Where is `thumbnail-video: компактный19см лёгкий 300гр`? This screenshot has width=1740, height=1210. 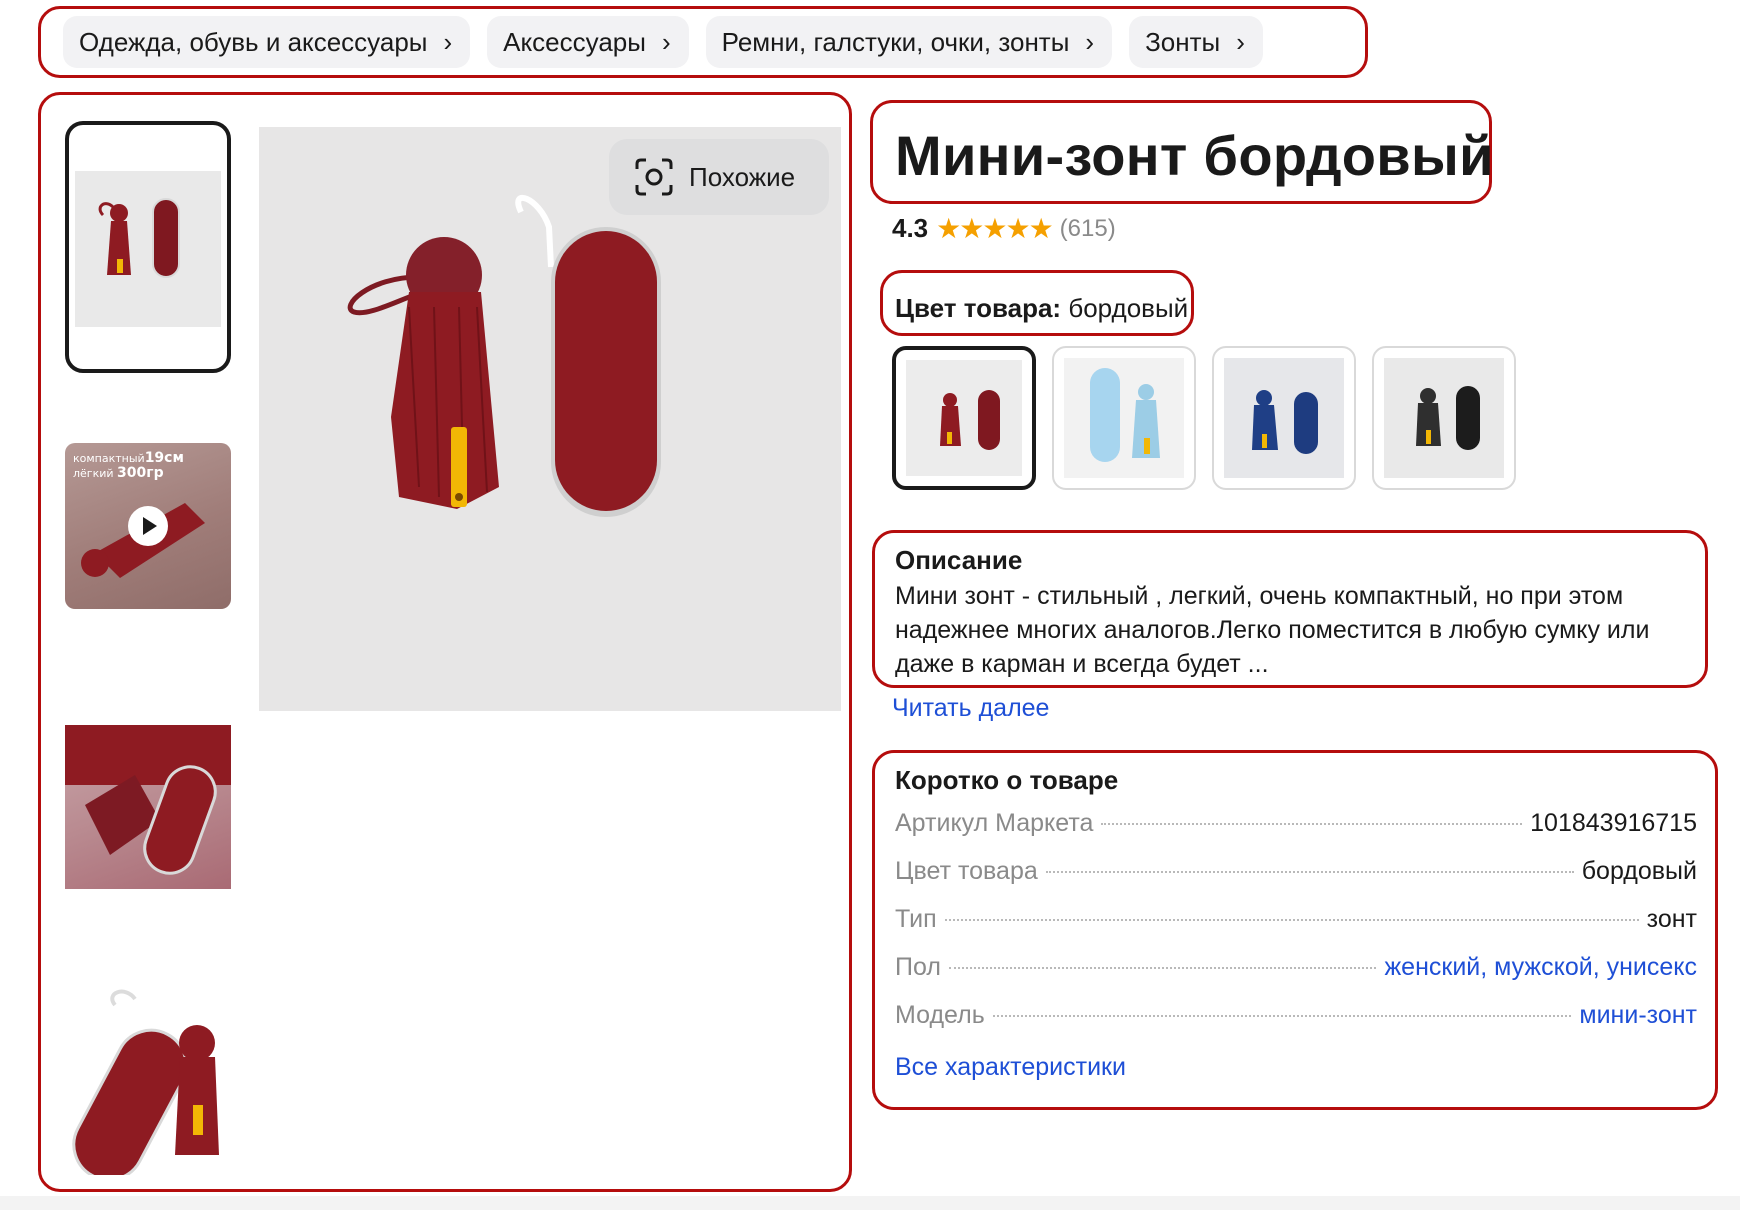
thumbnail-video: компактный19см лёгкий 300гр is located at coordinates (148, 526).